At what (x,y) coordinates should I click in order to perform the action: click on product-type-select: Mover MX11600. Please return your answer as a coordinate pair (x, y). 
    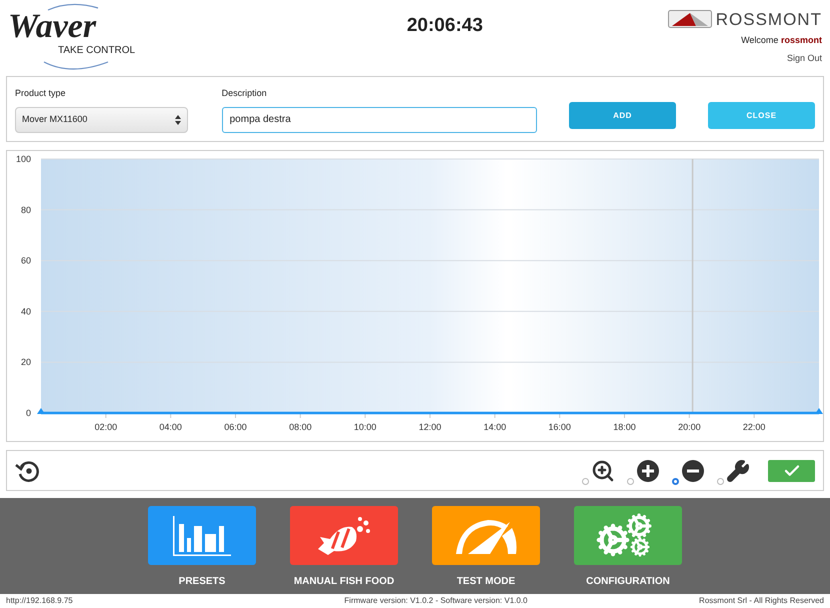
    Looking at the image, I should click on (101, 119).